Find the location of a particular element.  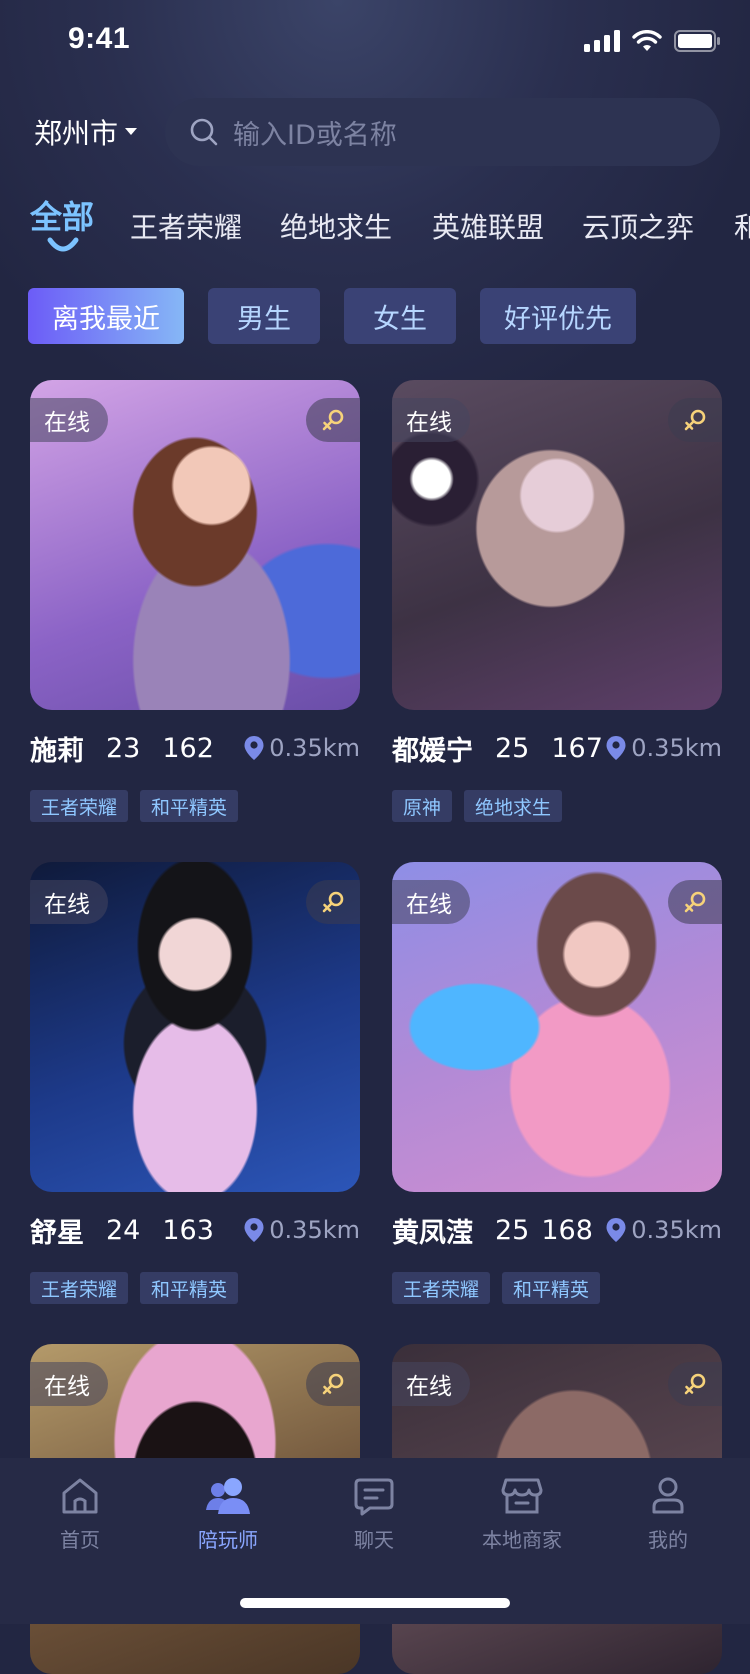

game-tags: 原神 绝地求生 is located at coordinates (557, 806).